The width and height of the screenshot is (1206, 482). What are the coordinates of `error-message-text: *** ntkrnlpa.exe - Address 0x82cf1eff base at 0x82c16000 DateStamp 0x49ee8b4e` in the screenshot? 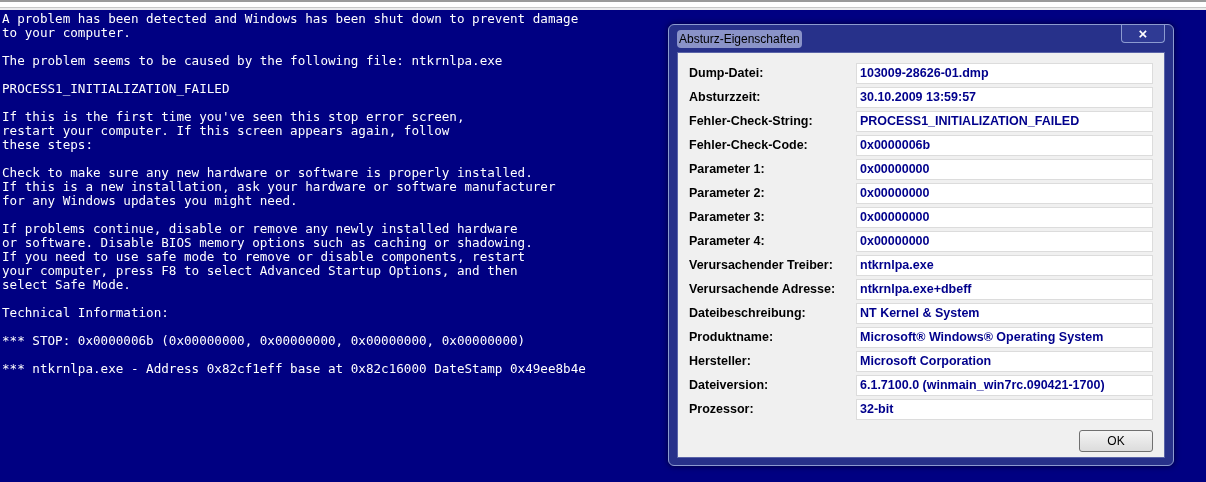 It's located at (294, 369).